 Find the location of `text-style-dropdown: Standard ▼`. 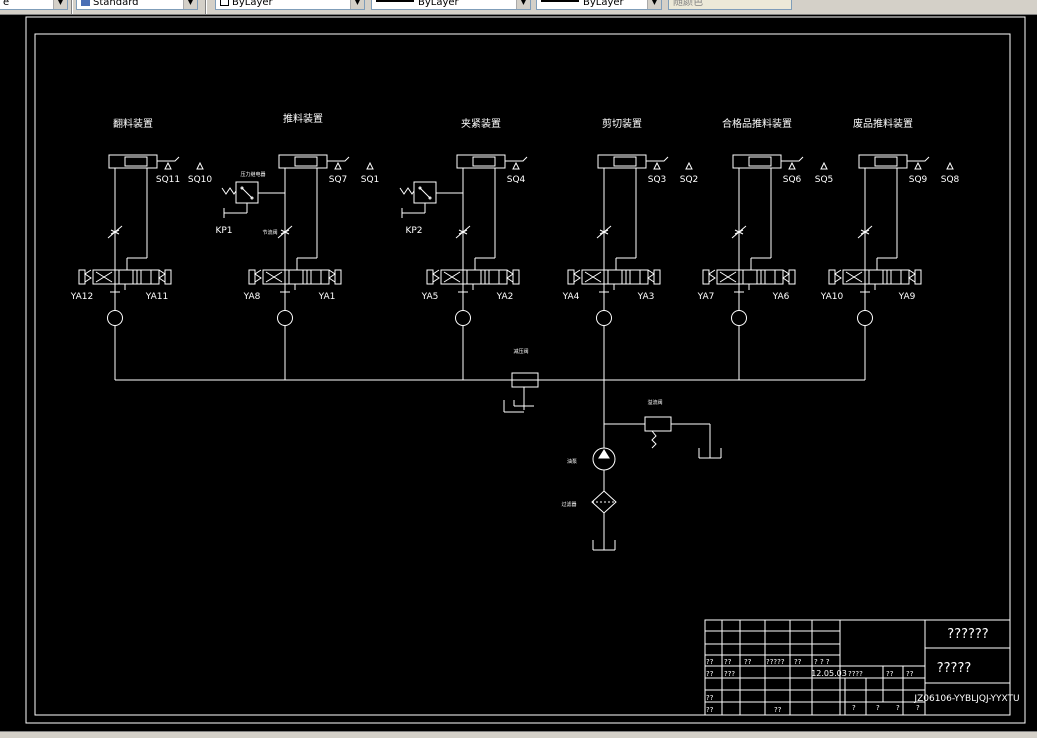

text-style-dropdown: Standard ▼ is located at coordinates (137, 5).